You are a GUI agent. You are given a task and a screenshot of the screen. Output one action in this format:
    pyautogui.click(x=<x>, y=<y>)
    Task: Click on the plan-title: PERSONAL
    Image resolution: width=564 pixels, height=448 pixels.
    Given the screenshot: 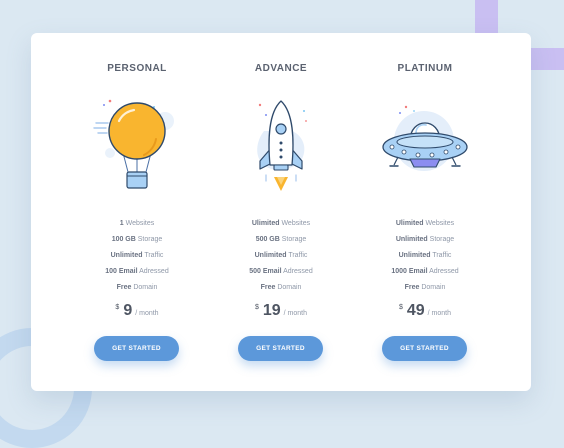 What is the action you would take?
    pyautogui.click(x=137, y=68)
    